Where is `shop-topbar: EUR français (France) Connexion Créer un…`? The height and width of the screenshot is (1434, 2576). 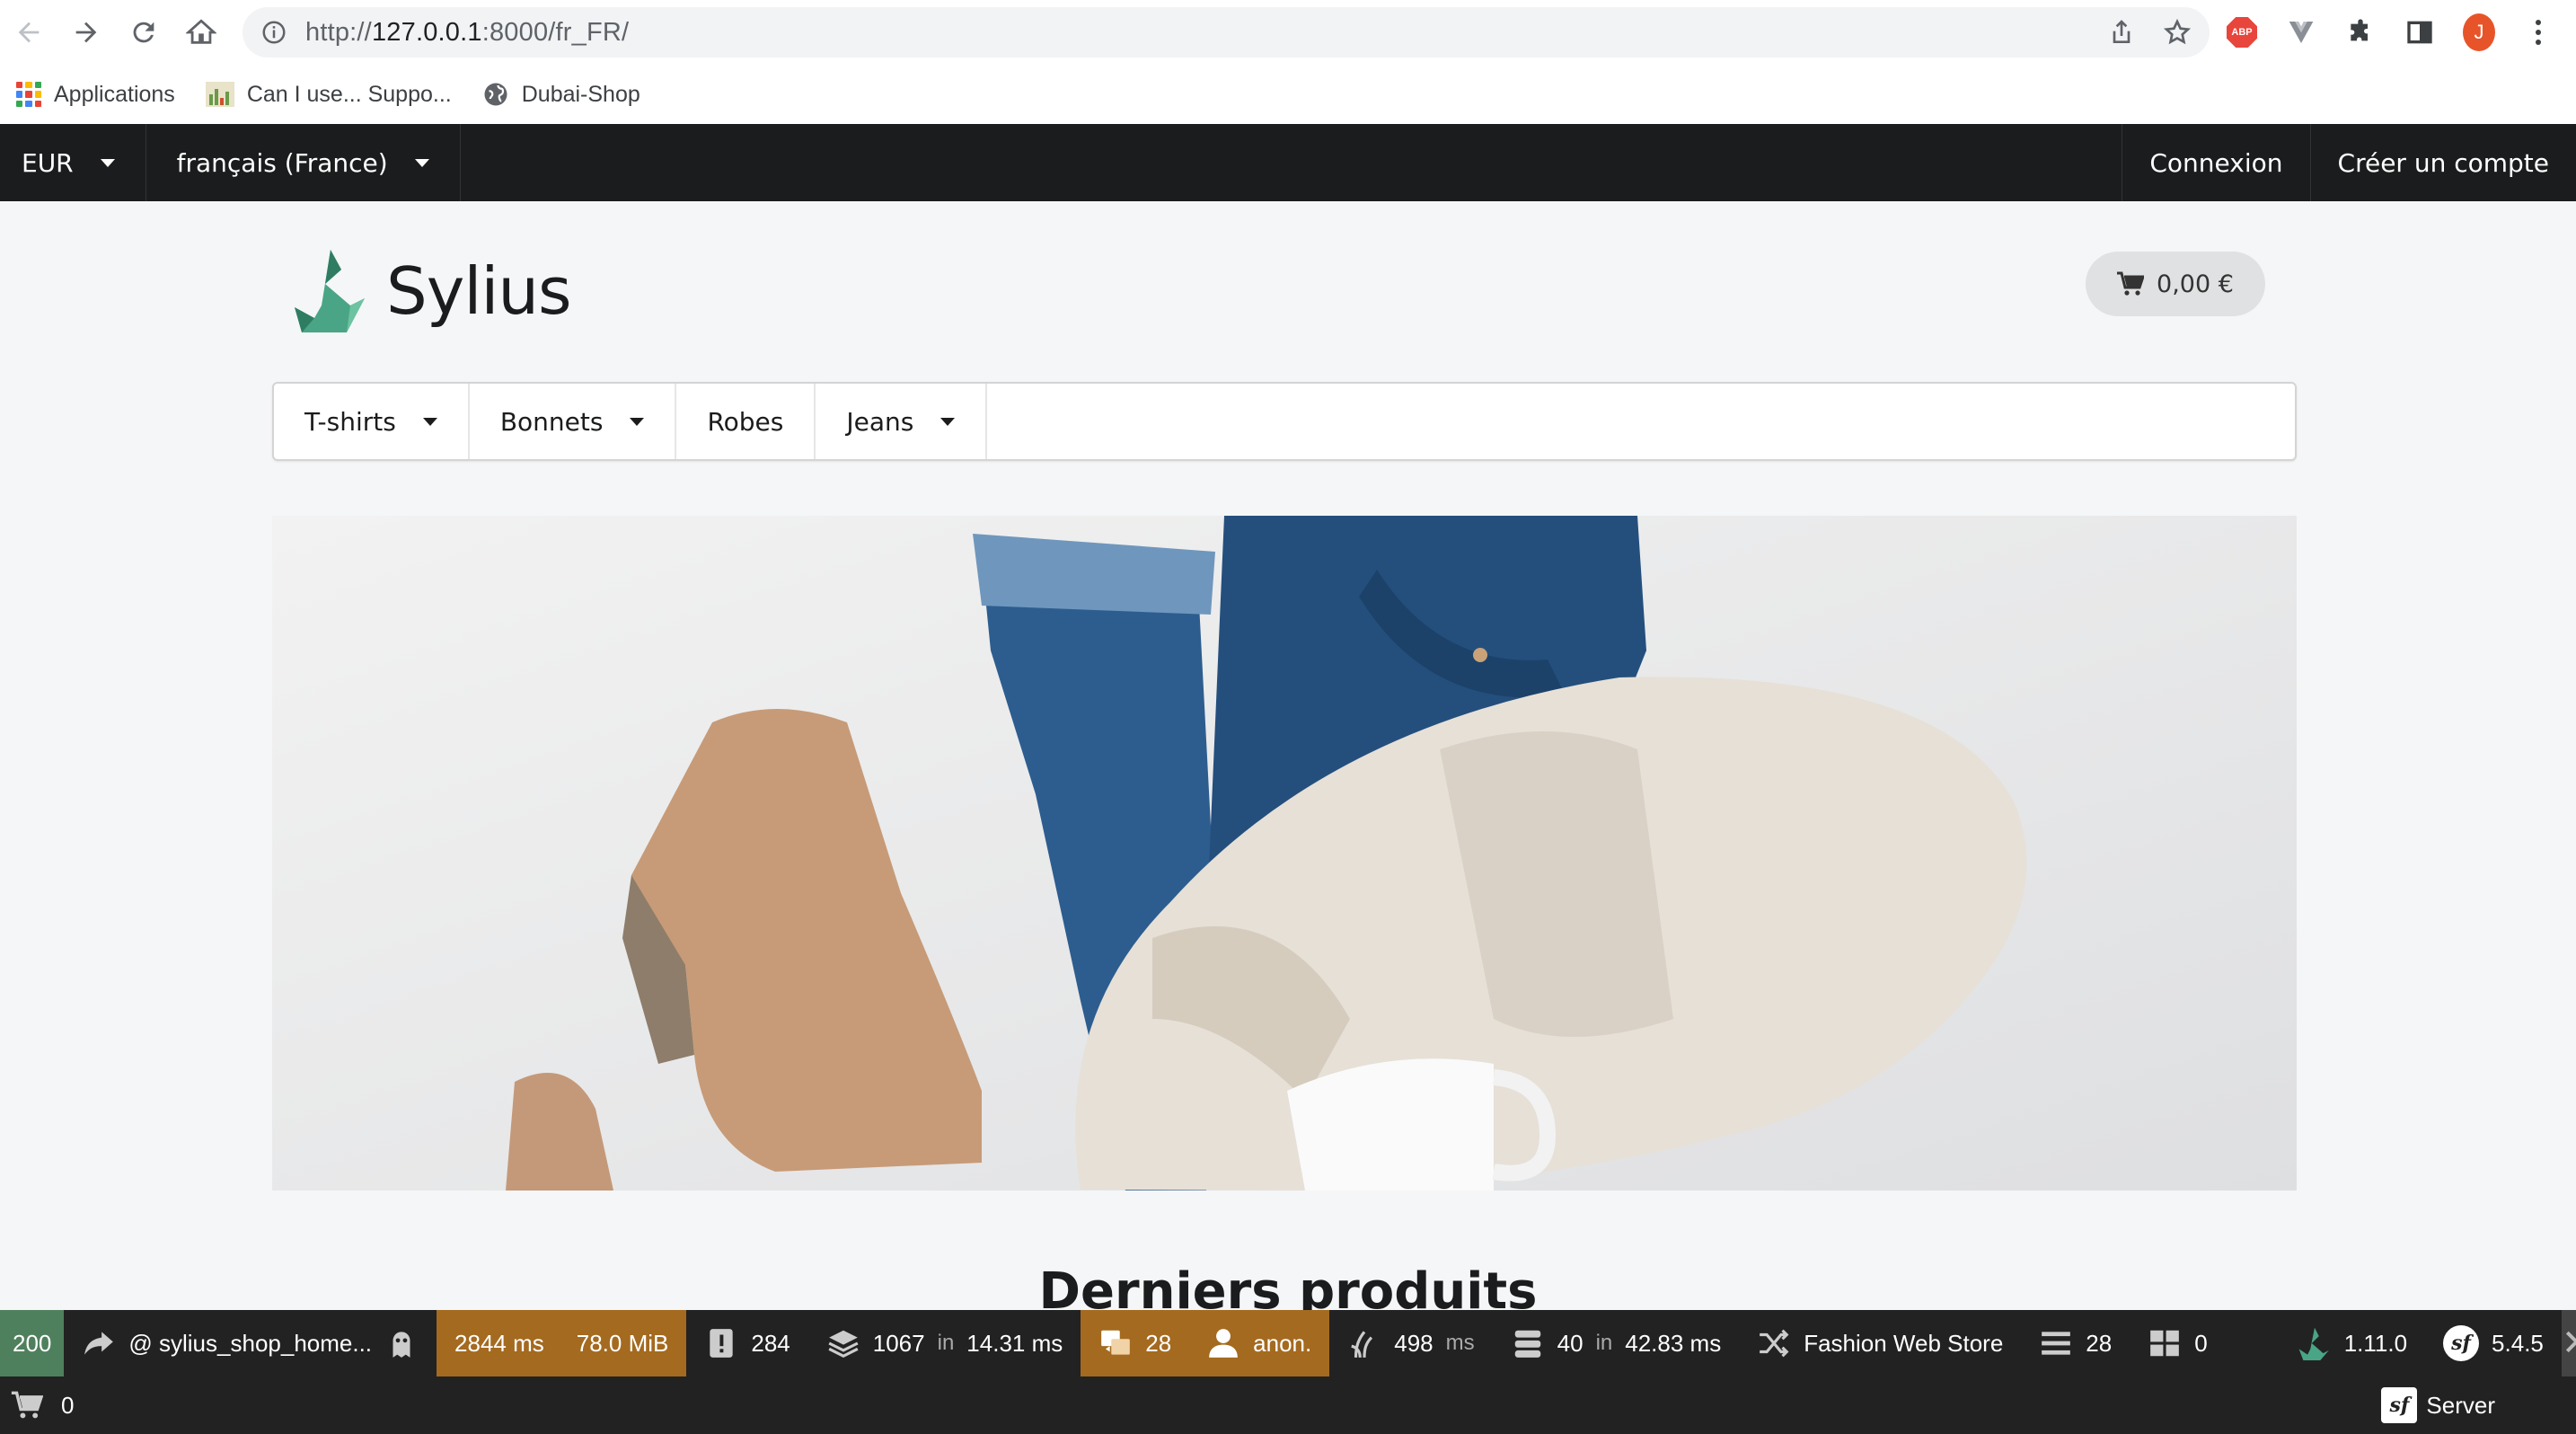
shop-topbar: EUR français (France) Connexion Créer un… is located at coordinates (1288, 162).